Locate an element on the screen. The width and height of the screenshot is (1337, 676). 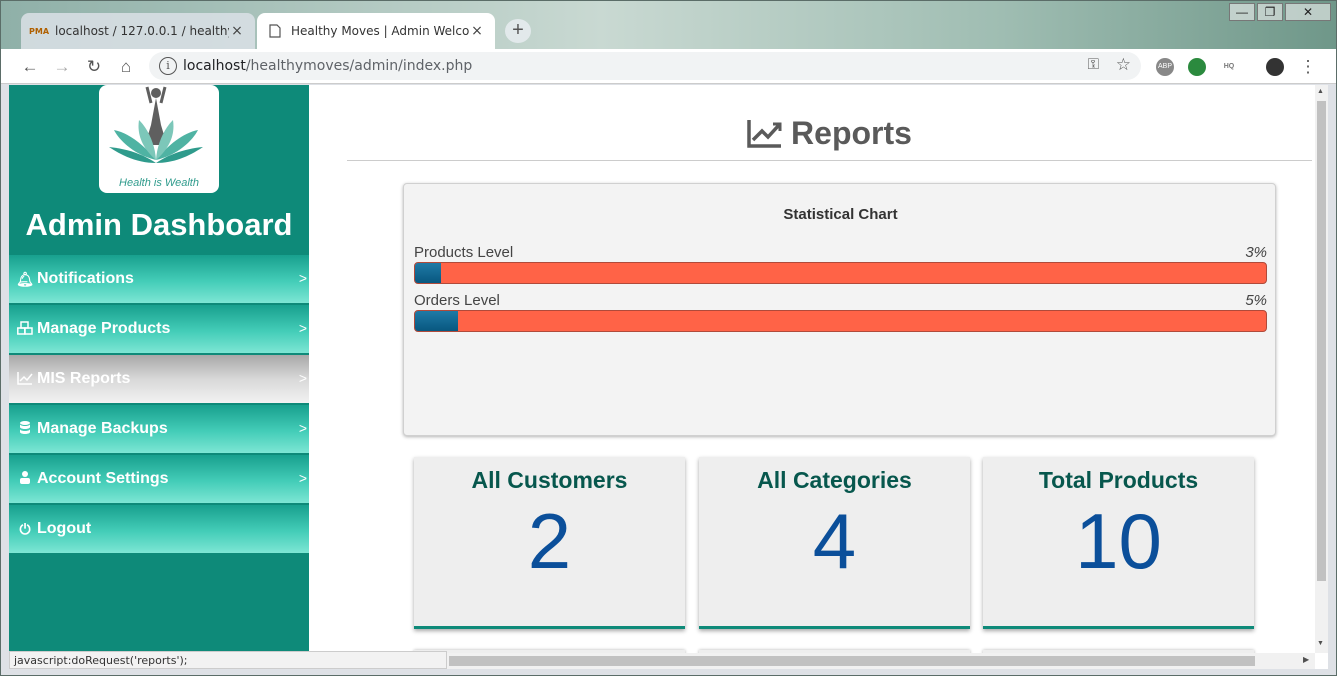
card-title: All Categories is located at coordinates (834, 480).